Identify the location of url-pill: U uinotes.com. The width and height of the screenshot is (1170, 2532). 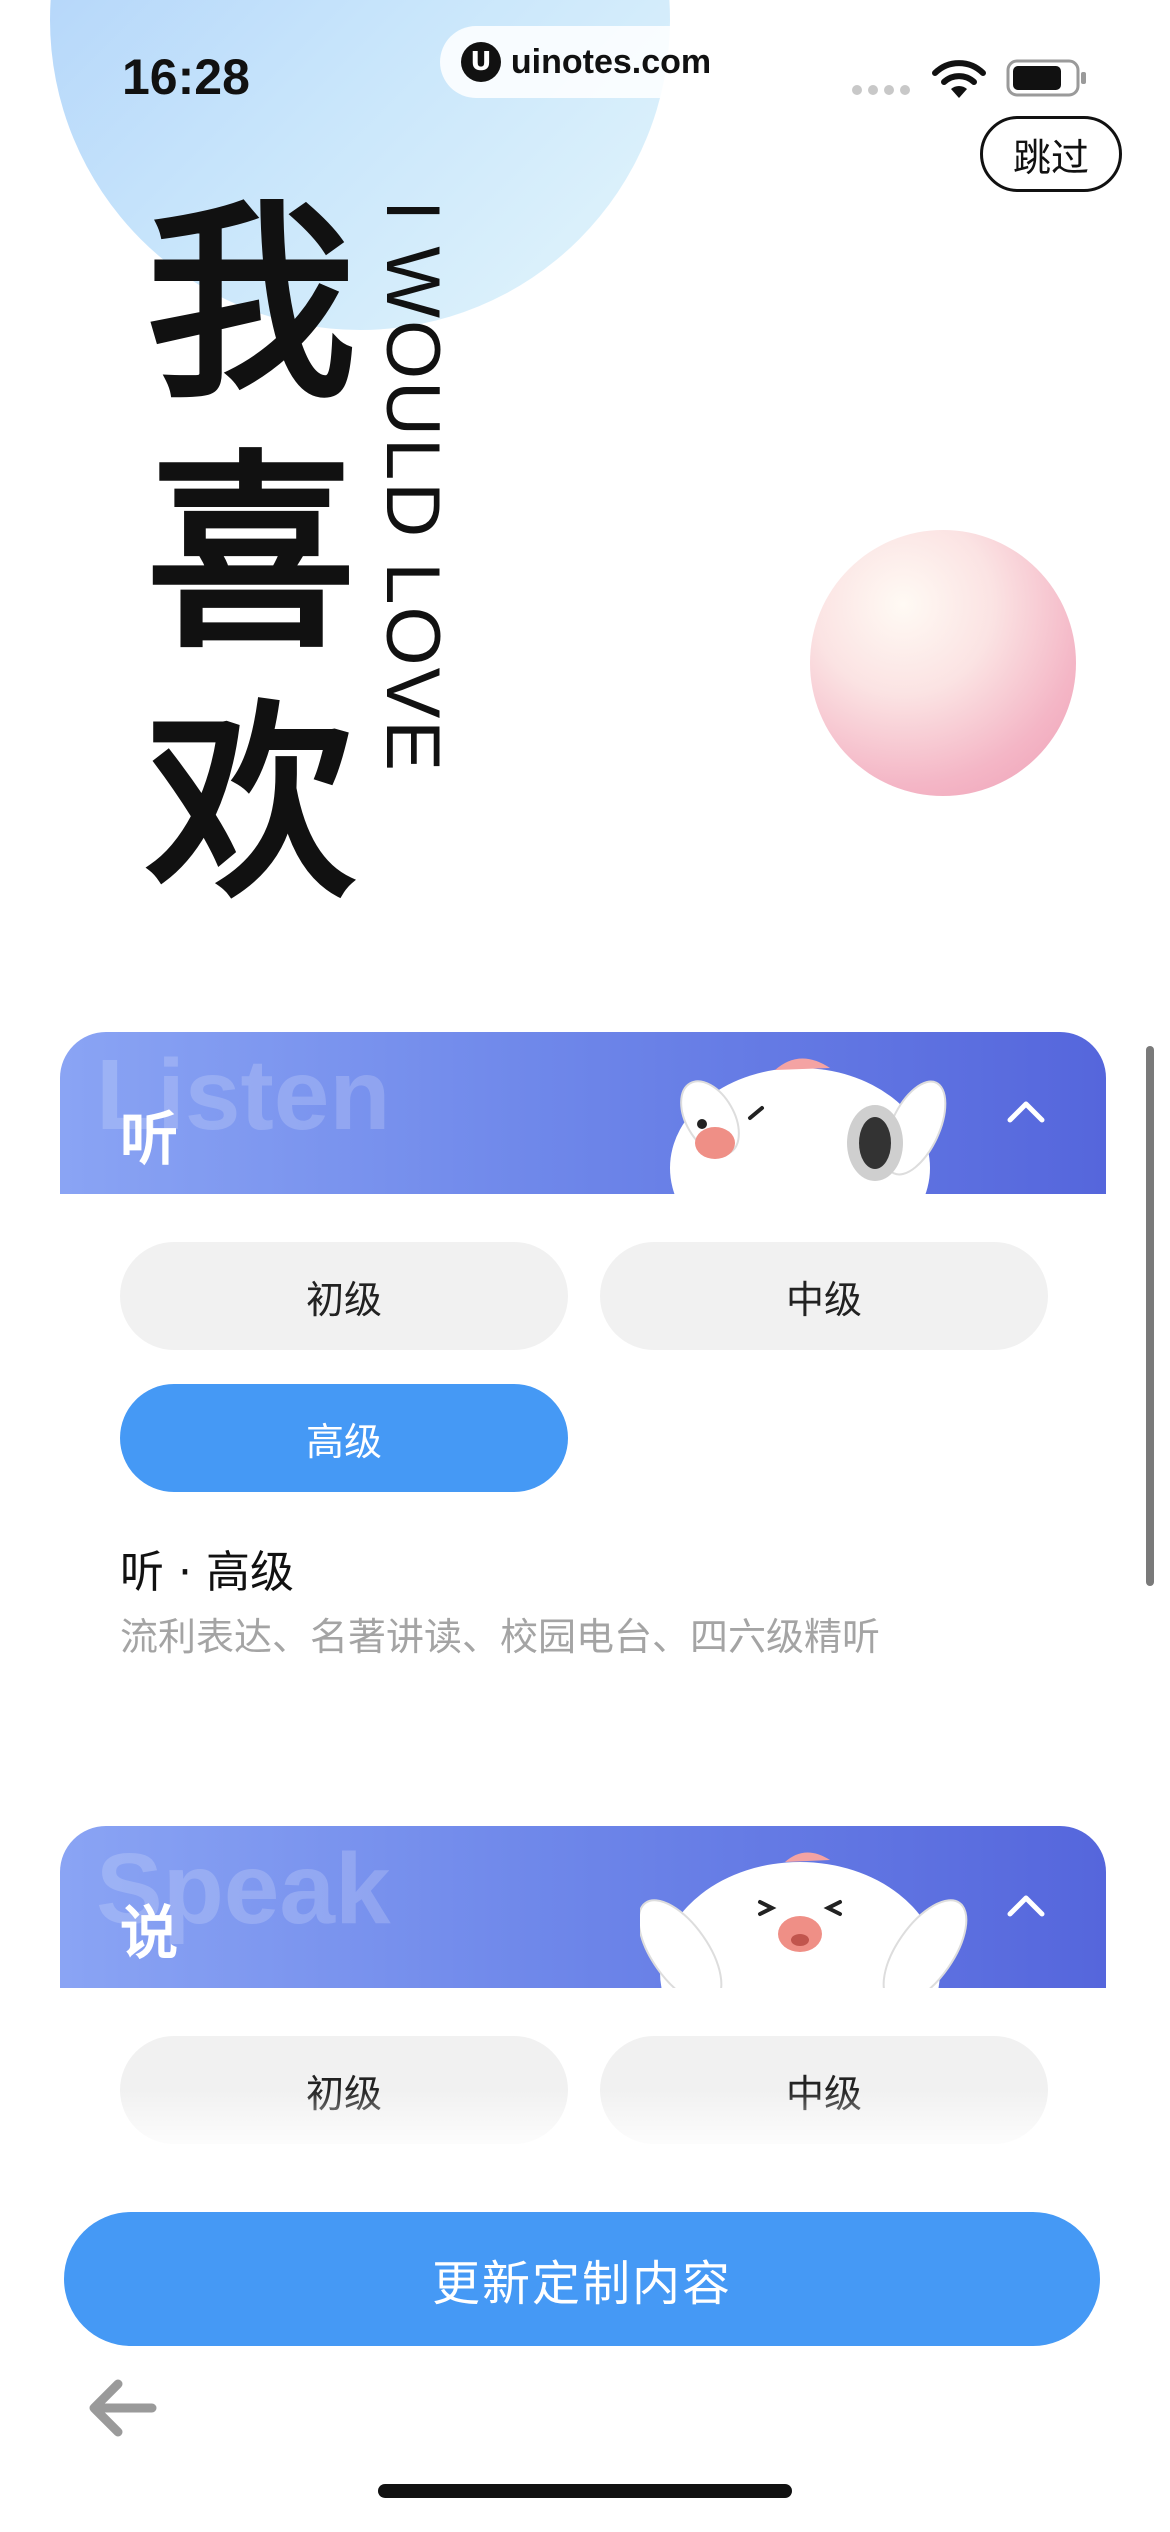
(586, 62).